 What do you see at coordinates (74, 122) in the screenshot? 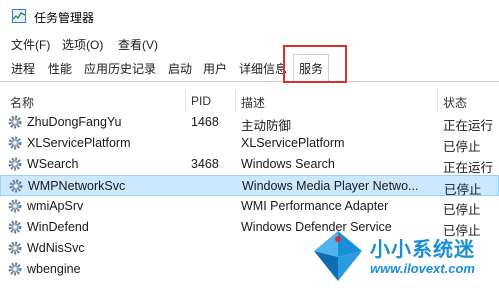
I see `service-name: ZhuDongFangYu` at bounding box center [74, 122].